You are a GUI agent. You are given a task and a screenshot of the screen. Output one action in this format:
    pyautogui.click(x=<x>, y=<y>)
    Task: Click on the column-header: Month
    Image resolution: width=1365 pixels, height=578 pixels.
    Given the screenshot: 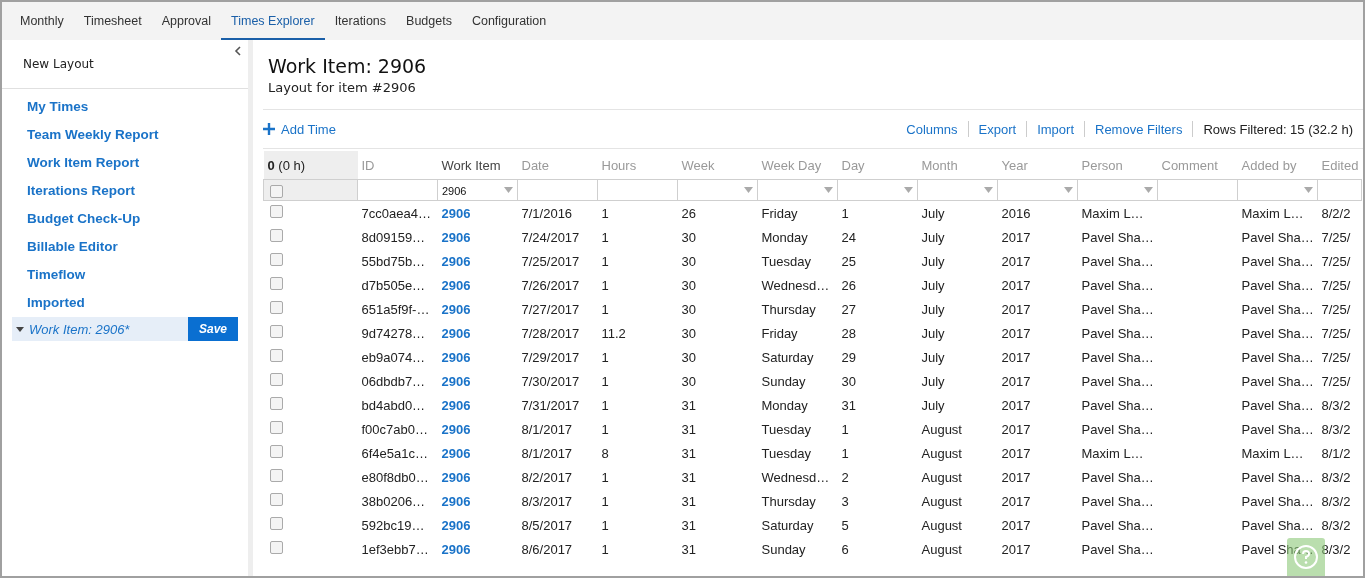 What is the action you would take?
    pyautogui.click(x=939, y=165)
    